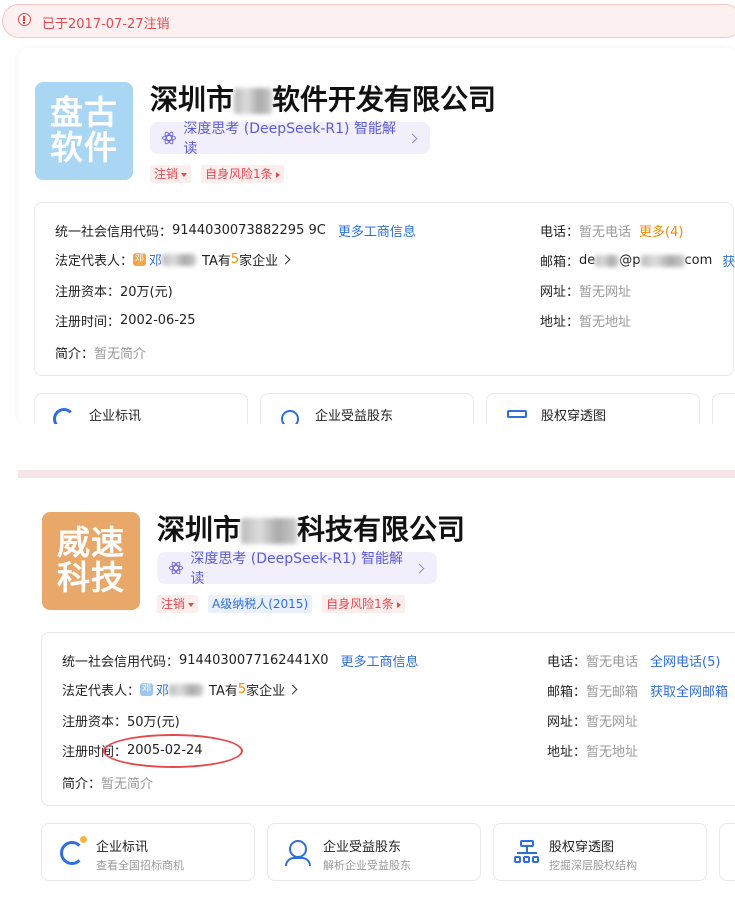 The height and width of the screenshot is (914, 735). What do you see at coordinates (91, 561) in the screenshot?
I see `company-logo: 威速 科技` at bounding box center [91, 561].